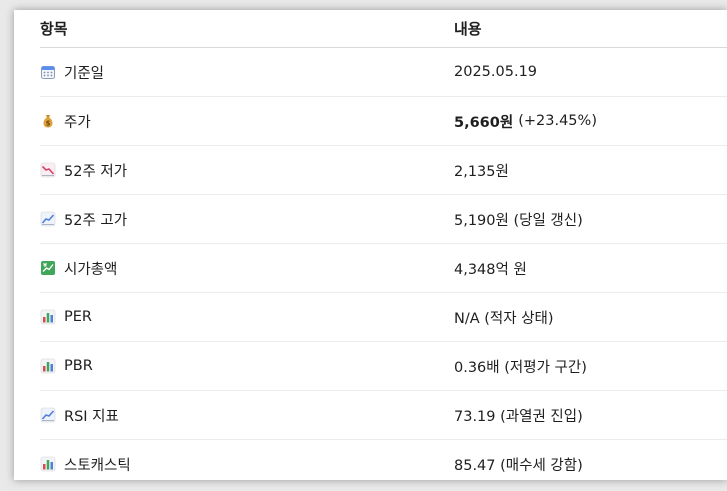 This screenshot has width=727, height=491. Describe the element at coordinates (383, 72) in the screenshot. I see `table-row: 기준일 2025.05.19` at that location.